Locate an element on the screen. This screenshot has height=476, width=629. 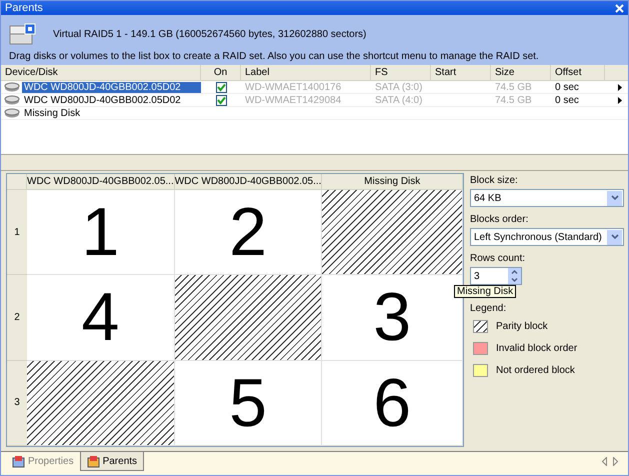
block-number: 4 is located at coordinates (101, 318).